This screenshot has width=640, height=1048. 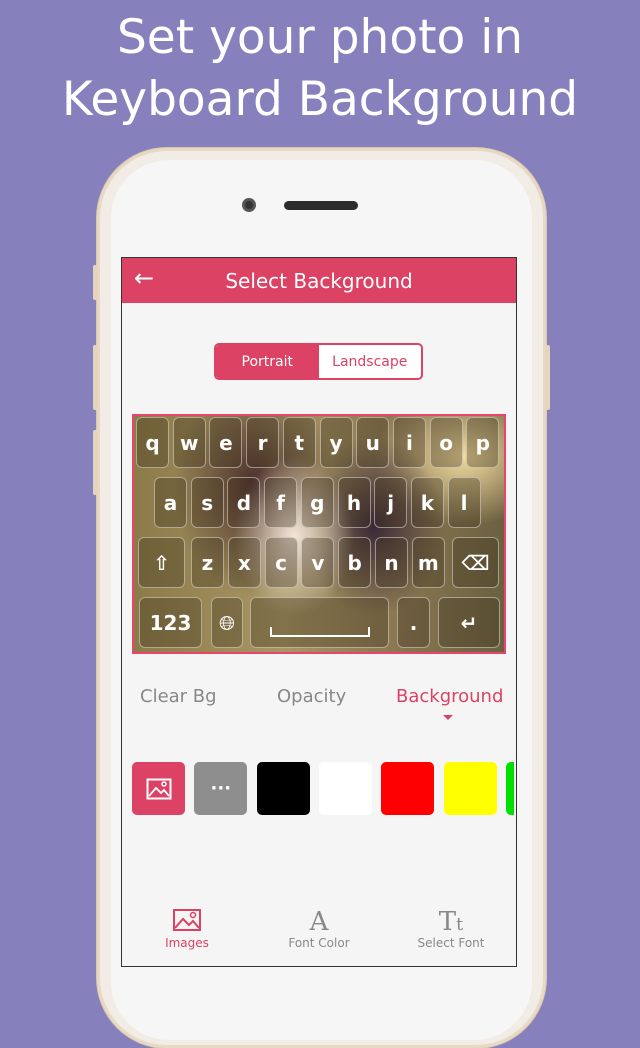 What do you see at coordinates (244, 562) in the screenshot?
I see `key-x: x` at bounding box center [244, 562].